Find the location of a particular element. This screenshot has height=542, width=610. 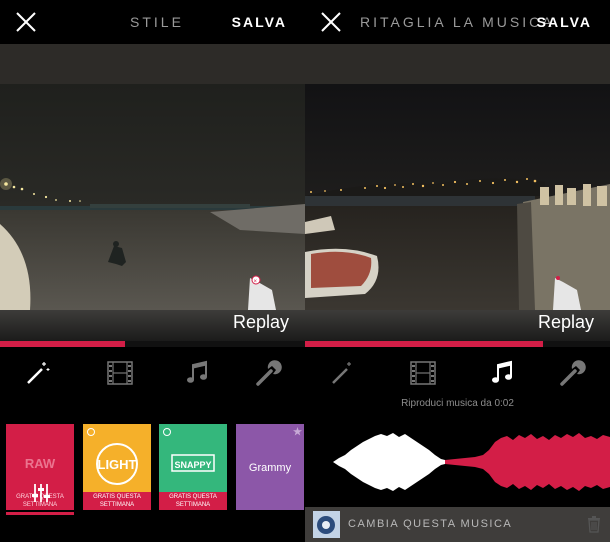

waveform-played-segment is located at coordinates (389, 462).